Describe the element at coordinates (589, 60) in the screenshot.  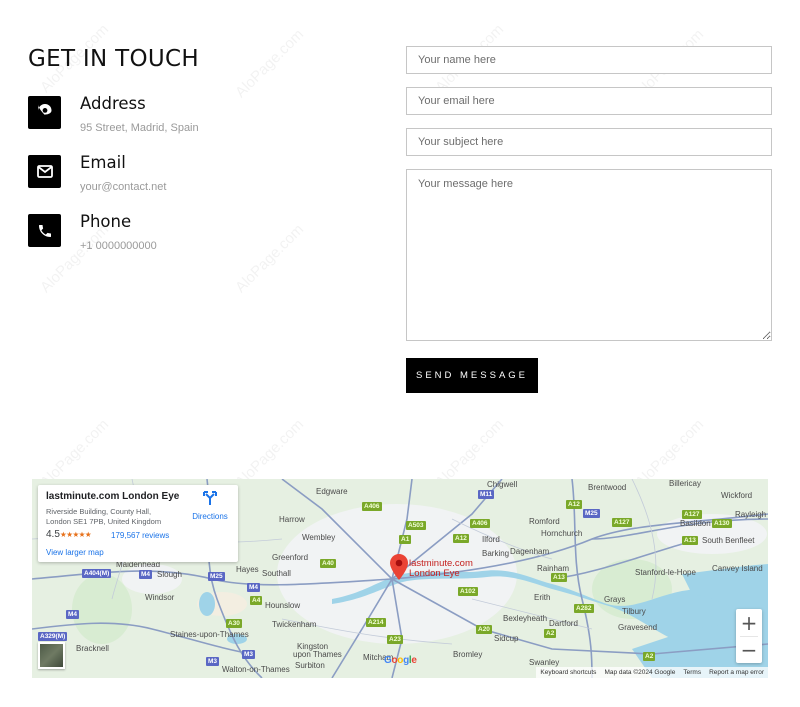
I see `name-input` at that location.